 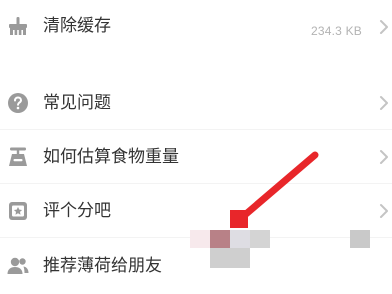 I want to click on question-icon, so click(x=18, y=103).